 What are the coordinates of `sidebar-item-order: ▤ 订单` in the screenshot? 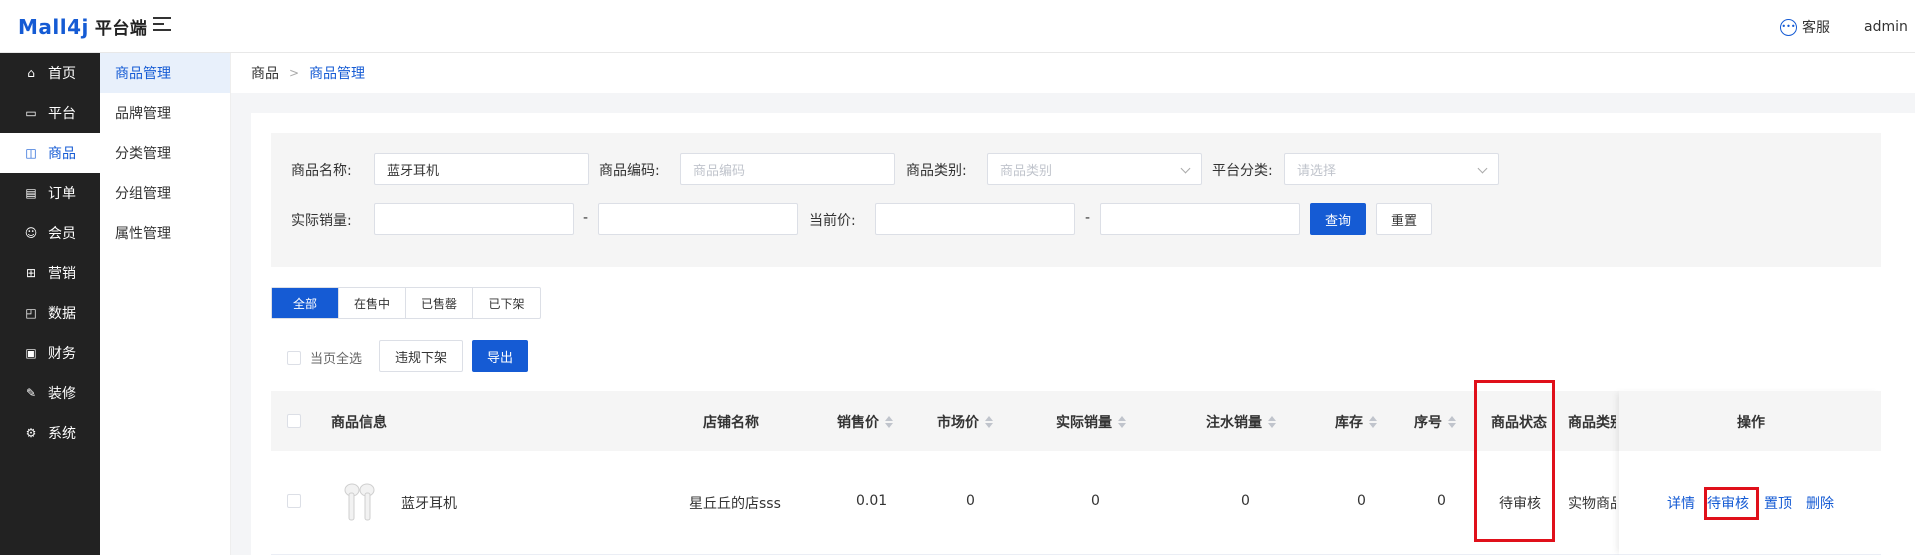 It's located at (50, 193).